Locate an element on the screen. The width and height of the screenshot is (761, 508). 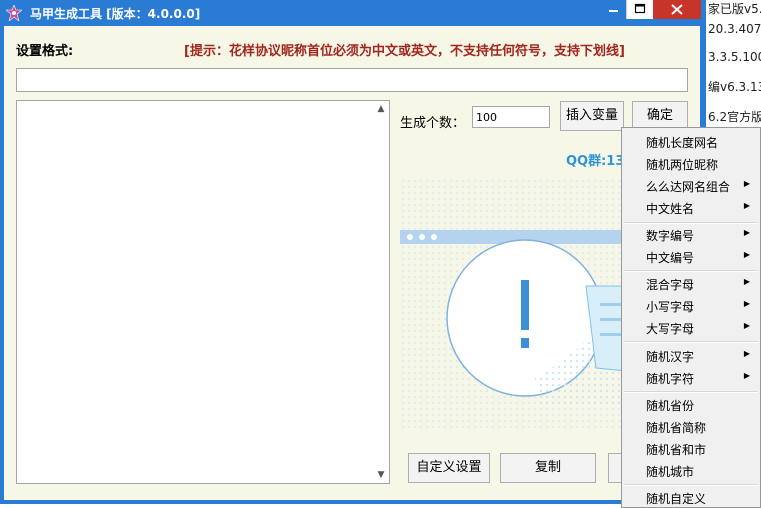
minimize-icon is located at coordinates (613, 11).